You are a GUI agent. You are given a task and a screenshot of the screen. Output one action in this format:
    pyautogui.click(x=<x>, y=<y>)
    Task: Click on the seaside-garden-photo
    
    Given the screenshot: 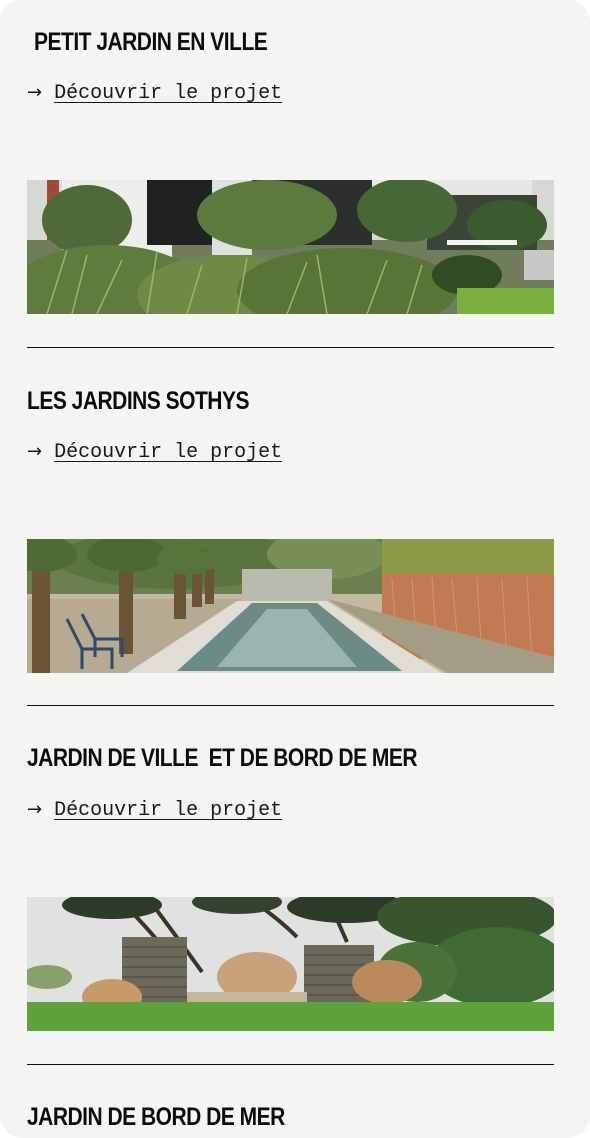 What is the action you would take?
    pyautogui.click(x=290, y=964)
    